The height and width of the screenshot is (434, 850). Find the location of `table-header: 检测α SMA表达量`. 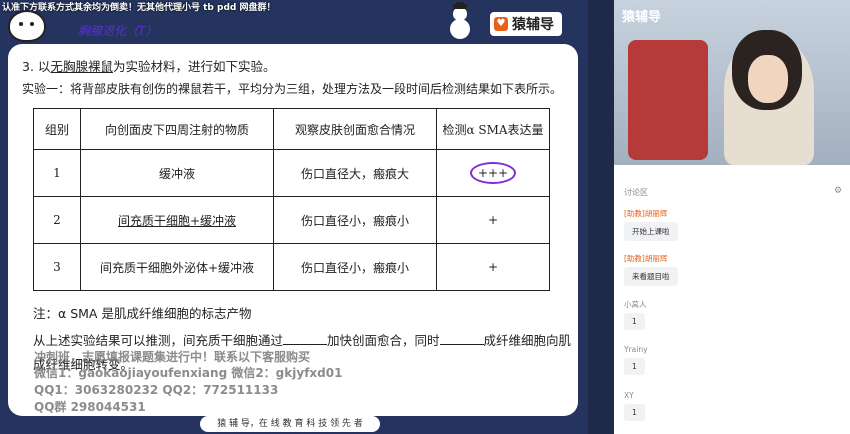

table-header: 检测α SMA表达量 is located at coordinates (493, 129).